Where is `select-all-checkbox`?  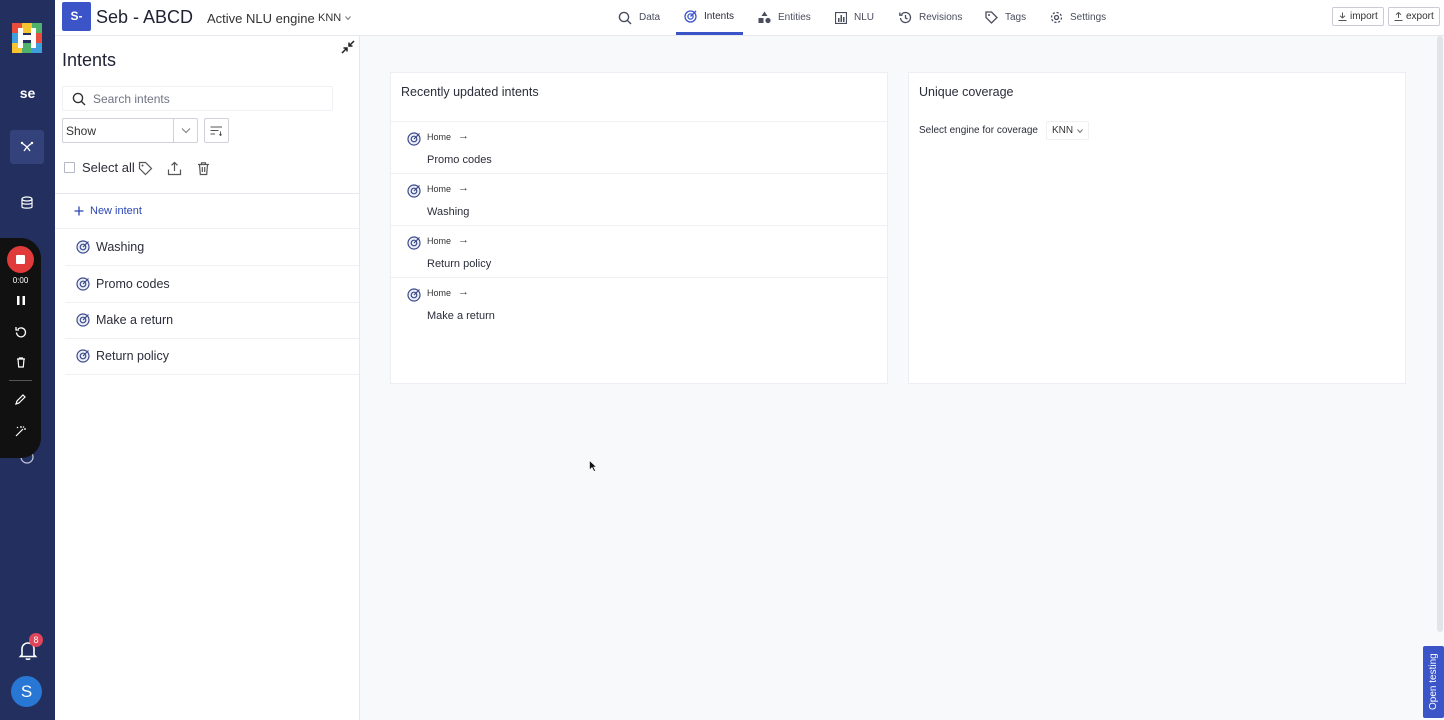 select-all-checkbox is located at coordinates (69, 167).